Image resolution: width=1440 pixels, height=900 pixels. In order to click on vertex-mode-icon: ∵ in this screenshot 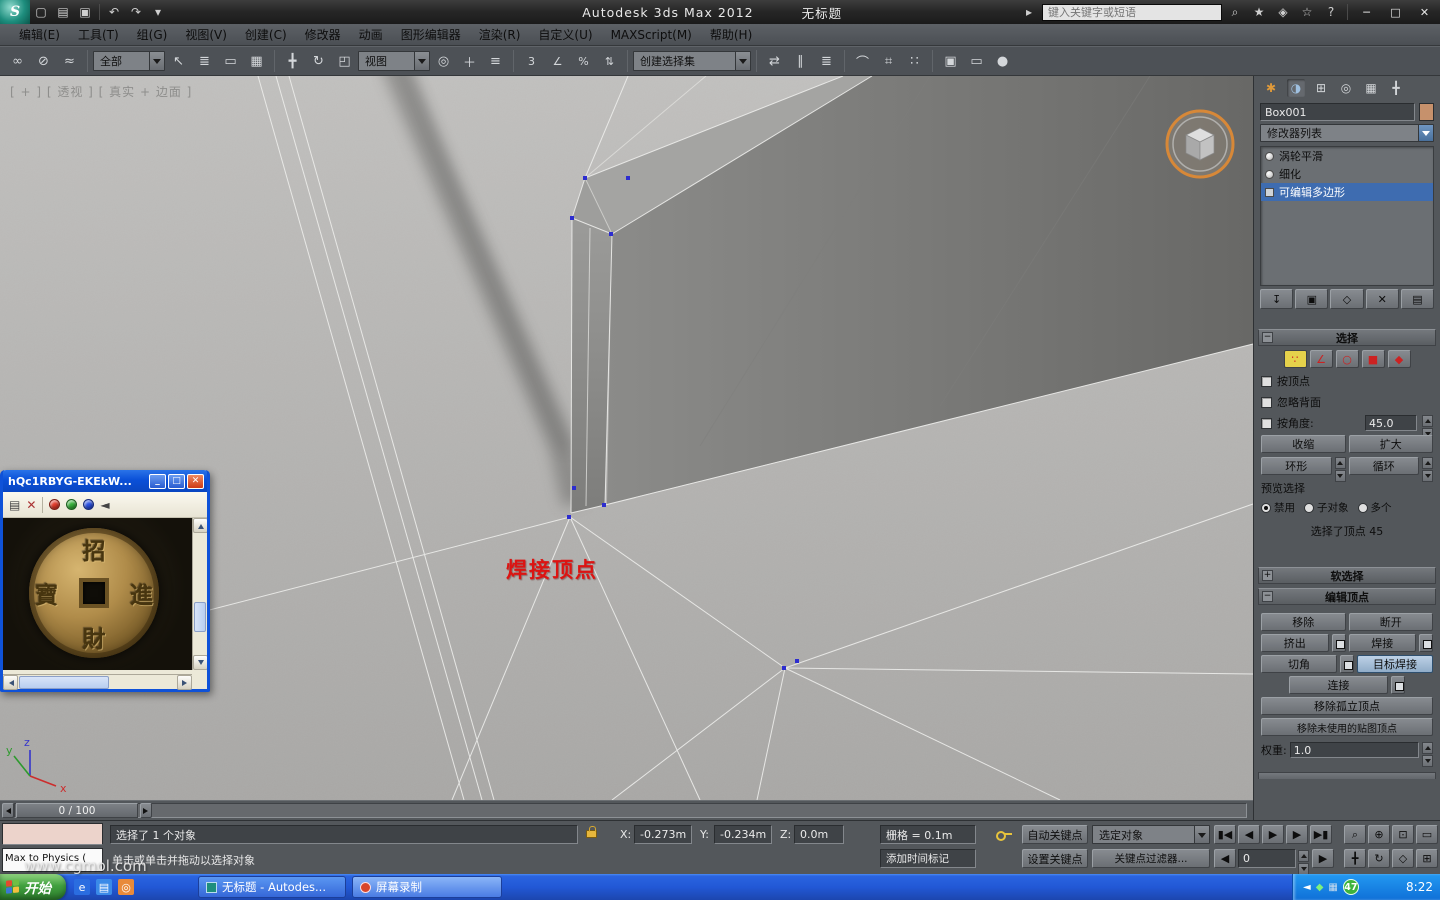, I will do `click(1295, 359)`.